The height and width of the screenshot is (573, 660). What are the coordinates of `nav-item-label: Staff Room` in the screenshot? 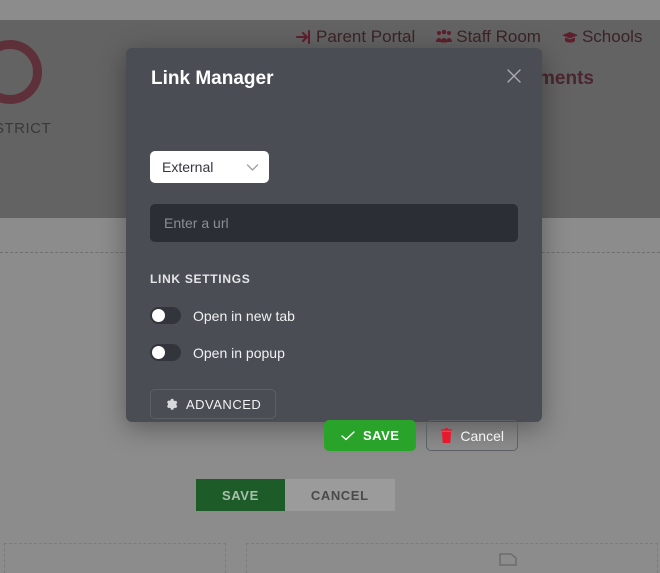 It's located at (498, 37).